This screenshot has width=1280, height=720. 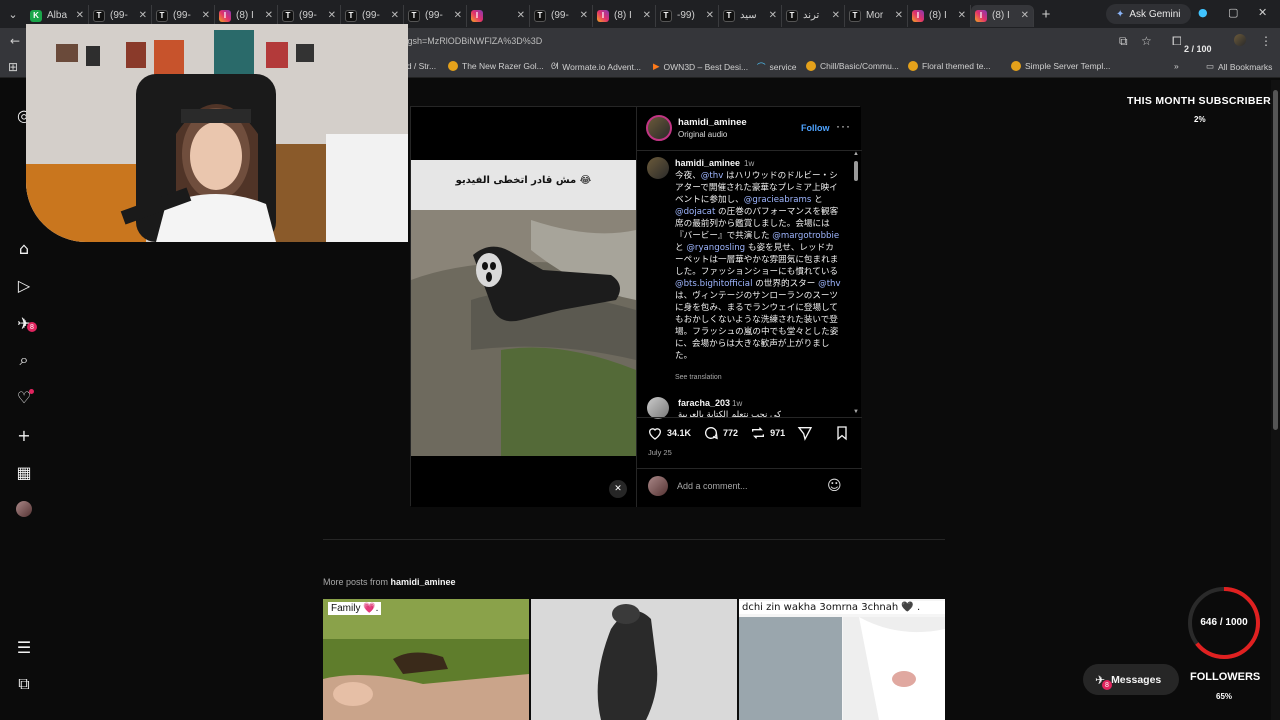 What do you see at coordinates (1148, 14) in the screenshot?
I see `ask-gemini-button: ✦ Ask Gemini` at bounding box center [1148, 14].